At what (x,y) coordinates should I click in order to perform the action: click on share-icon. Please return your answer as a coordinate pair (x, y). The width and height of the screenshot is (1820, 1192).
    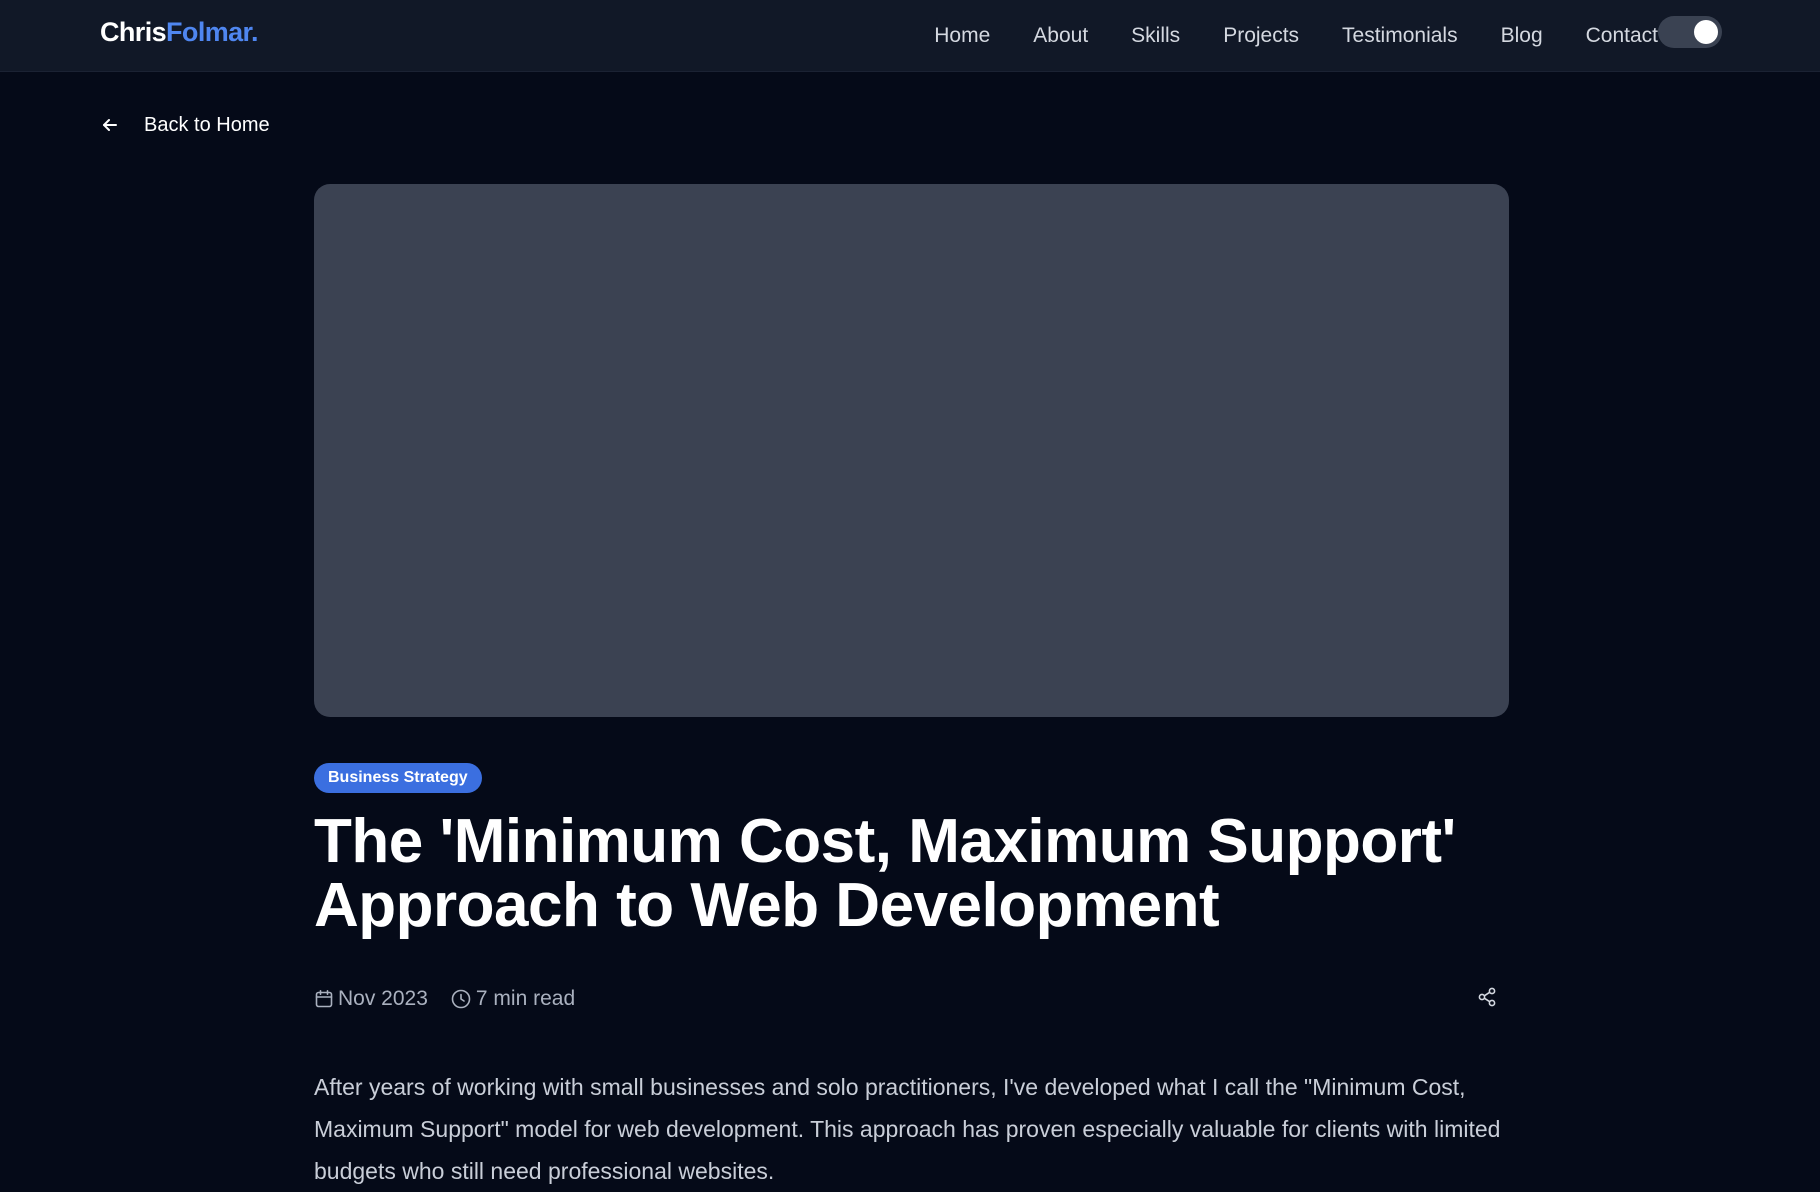
    Looking at the image, I should click on (1487, 999).